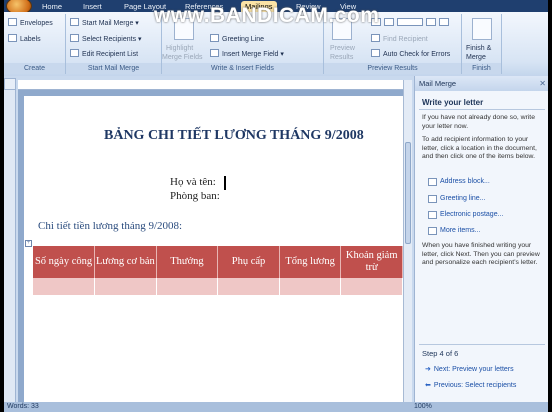 The height and width of the screenshot is (412, 552). I want to click on table-row, so click(218, 286).